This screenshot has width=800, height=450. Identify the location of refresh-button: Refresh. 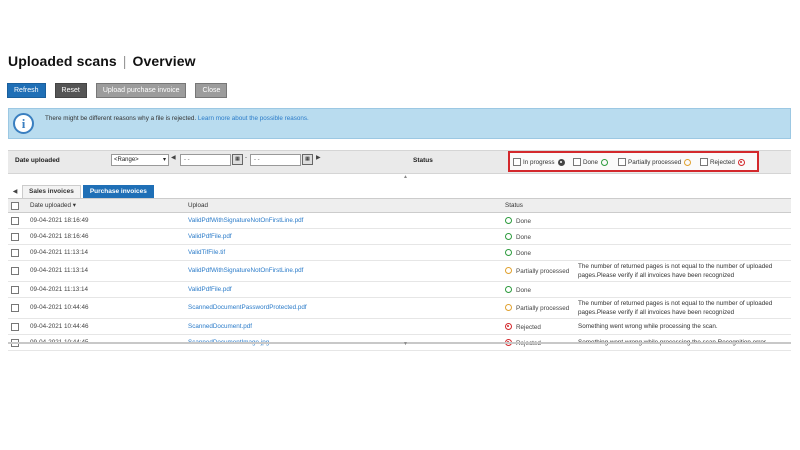
(26, 90).